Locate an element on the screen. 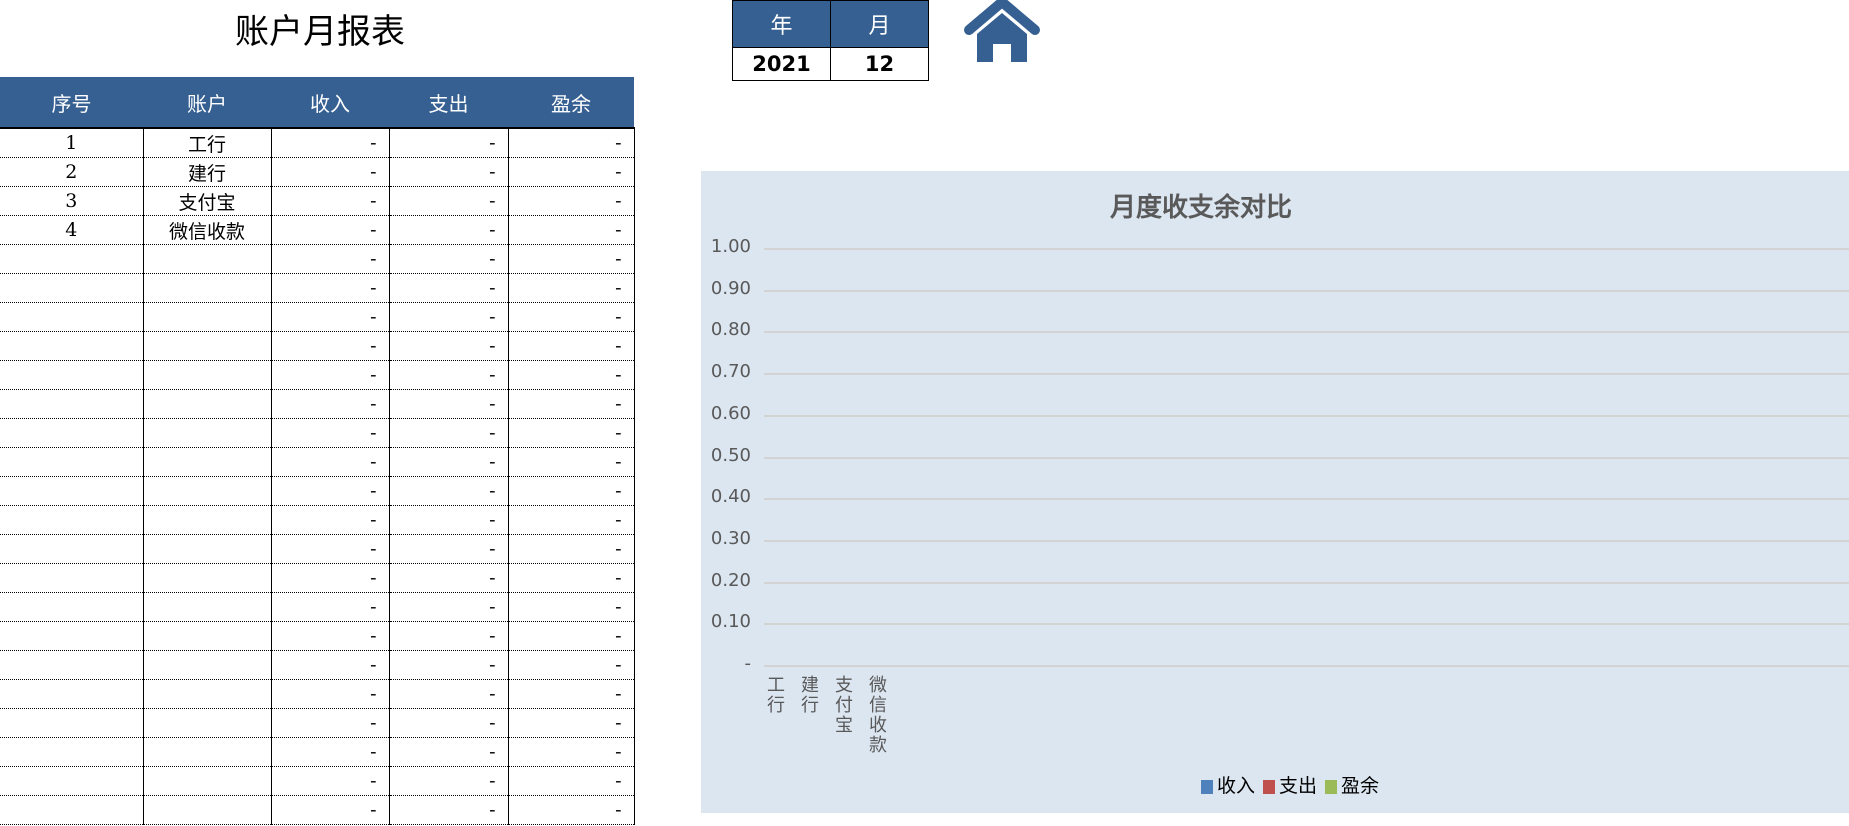 This screenshot has width=1849, height=826. year-input: 2021 is located at coordinates (781, 64).